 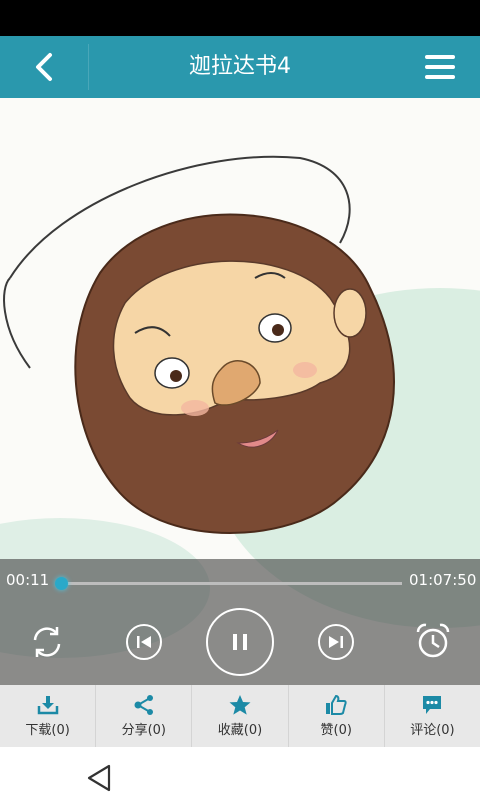 I want to click on status-bar, so click(x=240, y=18).